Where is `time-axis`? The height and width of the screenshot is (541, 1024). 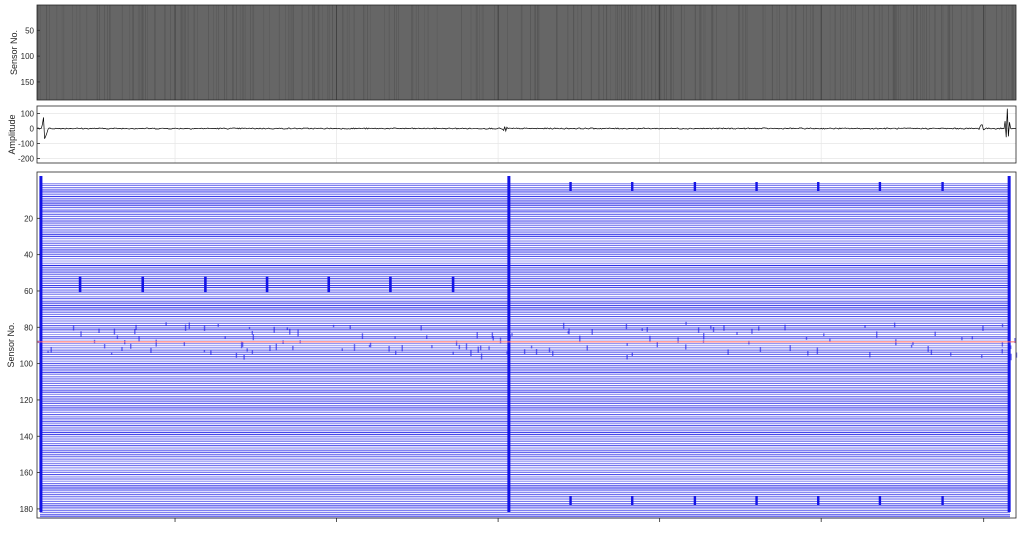
time-axis is located at coordinates (579, 520).